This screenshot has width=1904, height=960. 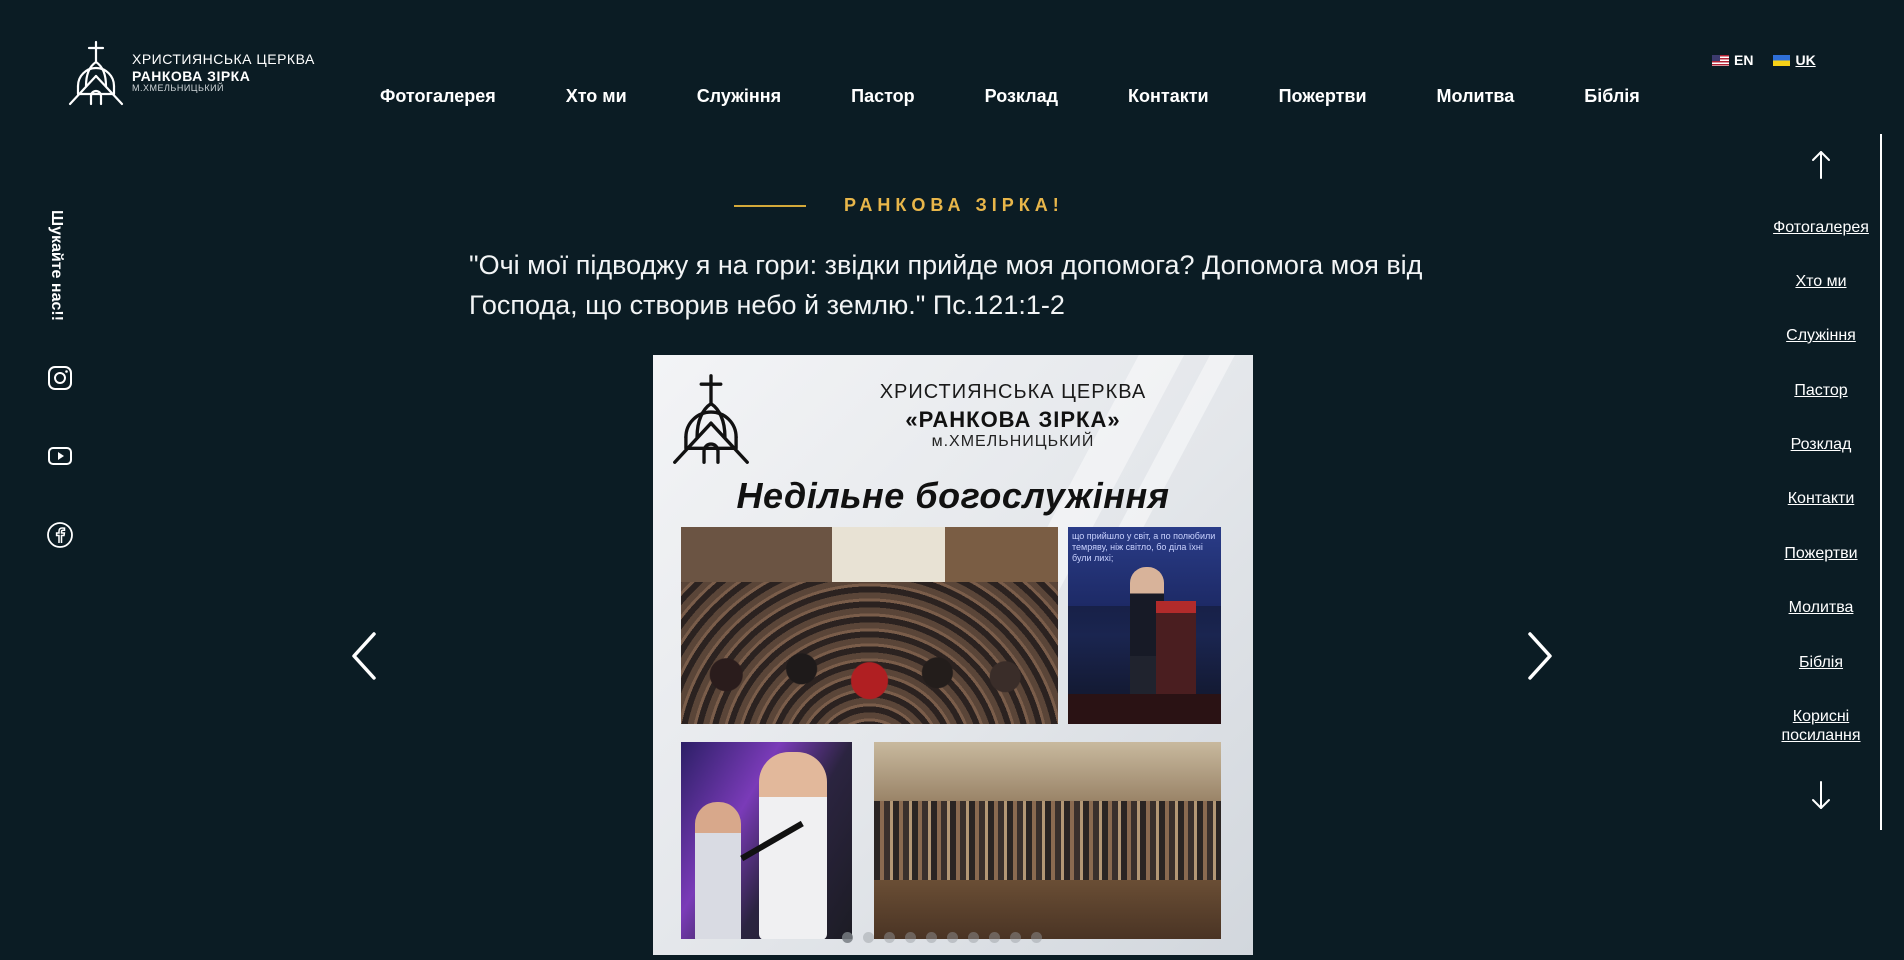 I want to click on slider-prev-button, so click(x=364, y=656).